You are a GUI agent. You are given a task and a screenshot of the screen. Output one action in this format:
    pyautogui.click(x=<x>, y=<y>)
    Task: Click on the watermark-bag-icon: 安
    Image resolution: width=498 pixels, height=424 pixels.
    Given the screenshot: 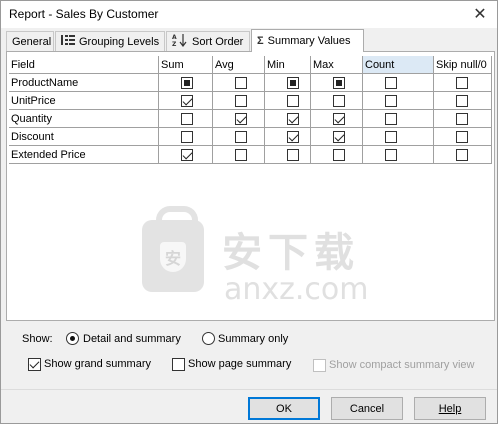 What is the action you would take?
    pyautogui.click(x=173, y=249)
    